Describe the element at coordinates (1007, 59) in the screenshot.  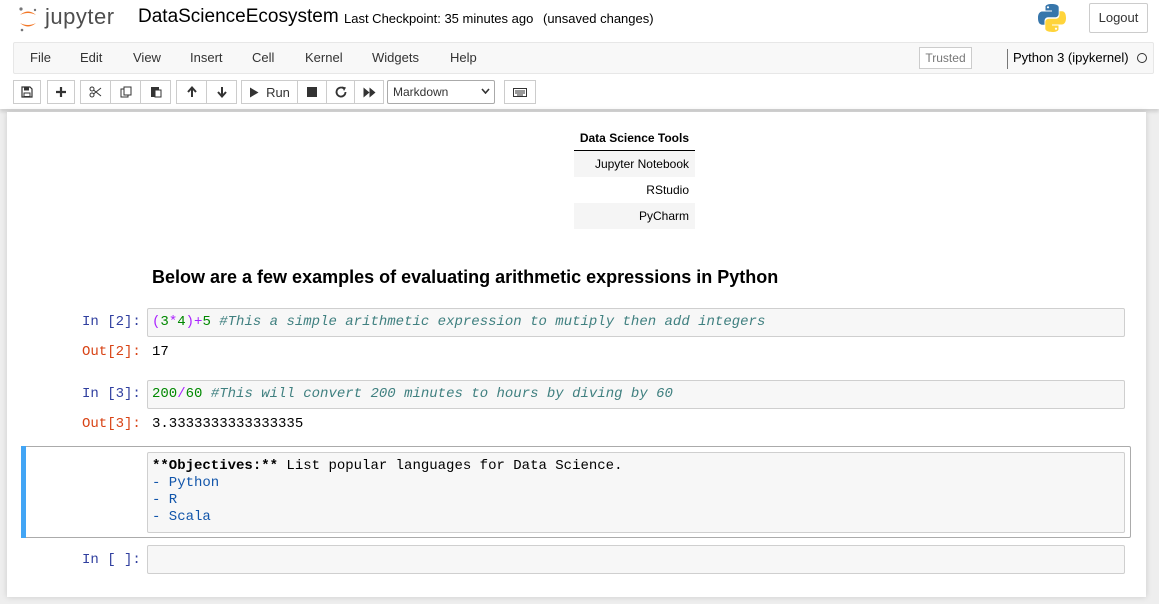
I see `kernel-divider` at that location.